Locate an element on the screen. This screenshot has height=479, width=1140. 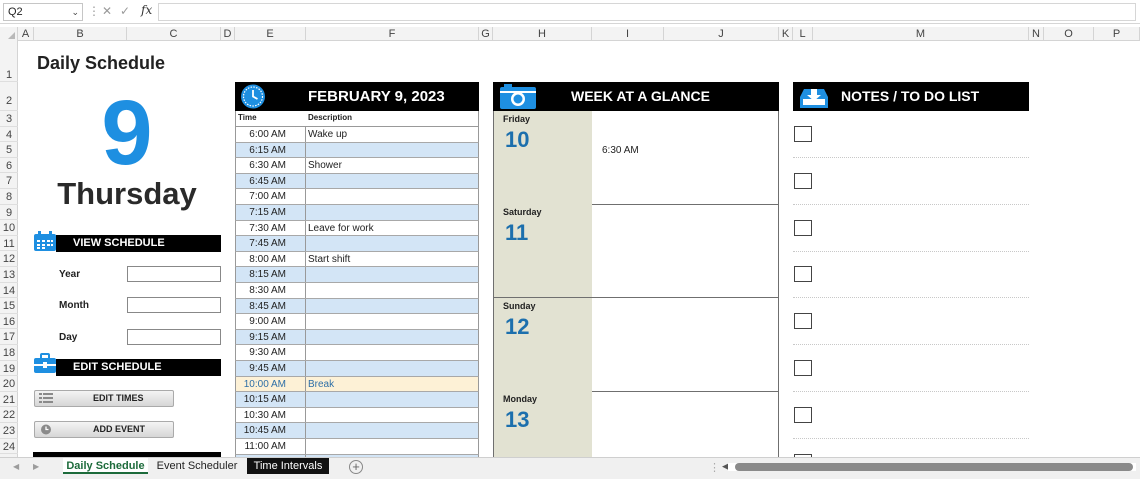
edit-times-button: EDIT TIMES is located at coordinates (104, 398).